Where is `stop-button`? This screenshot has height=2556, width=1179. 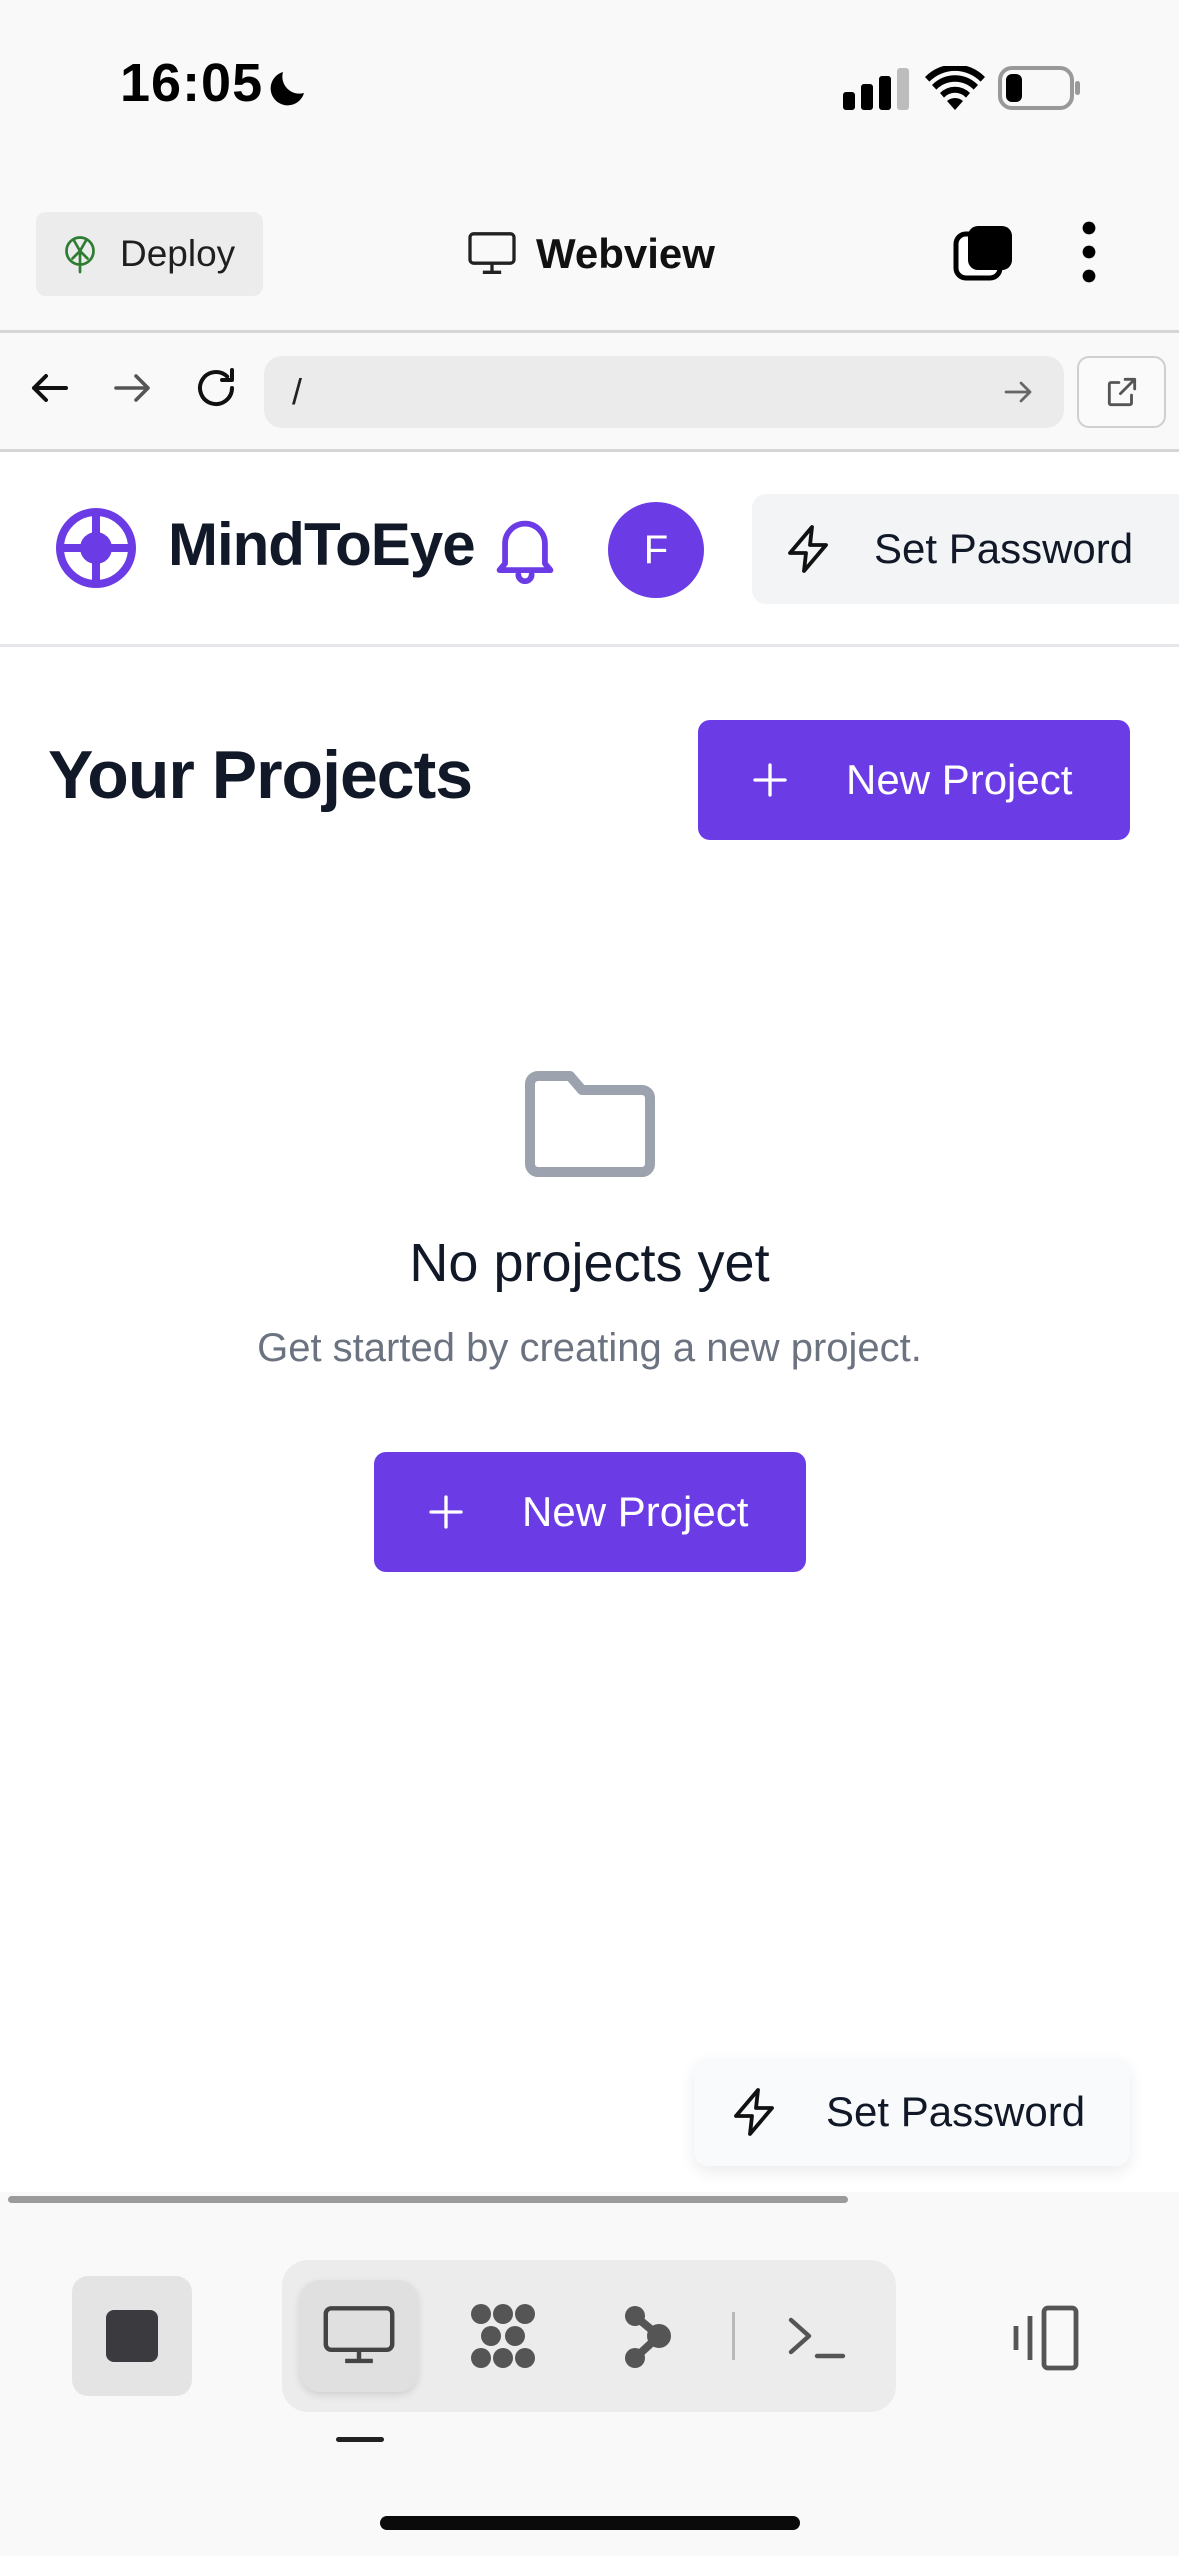
stop-button is located at coordinates (132, 2336).